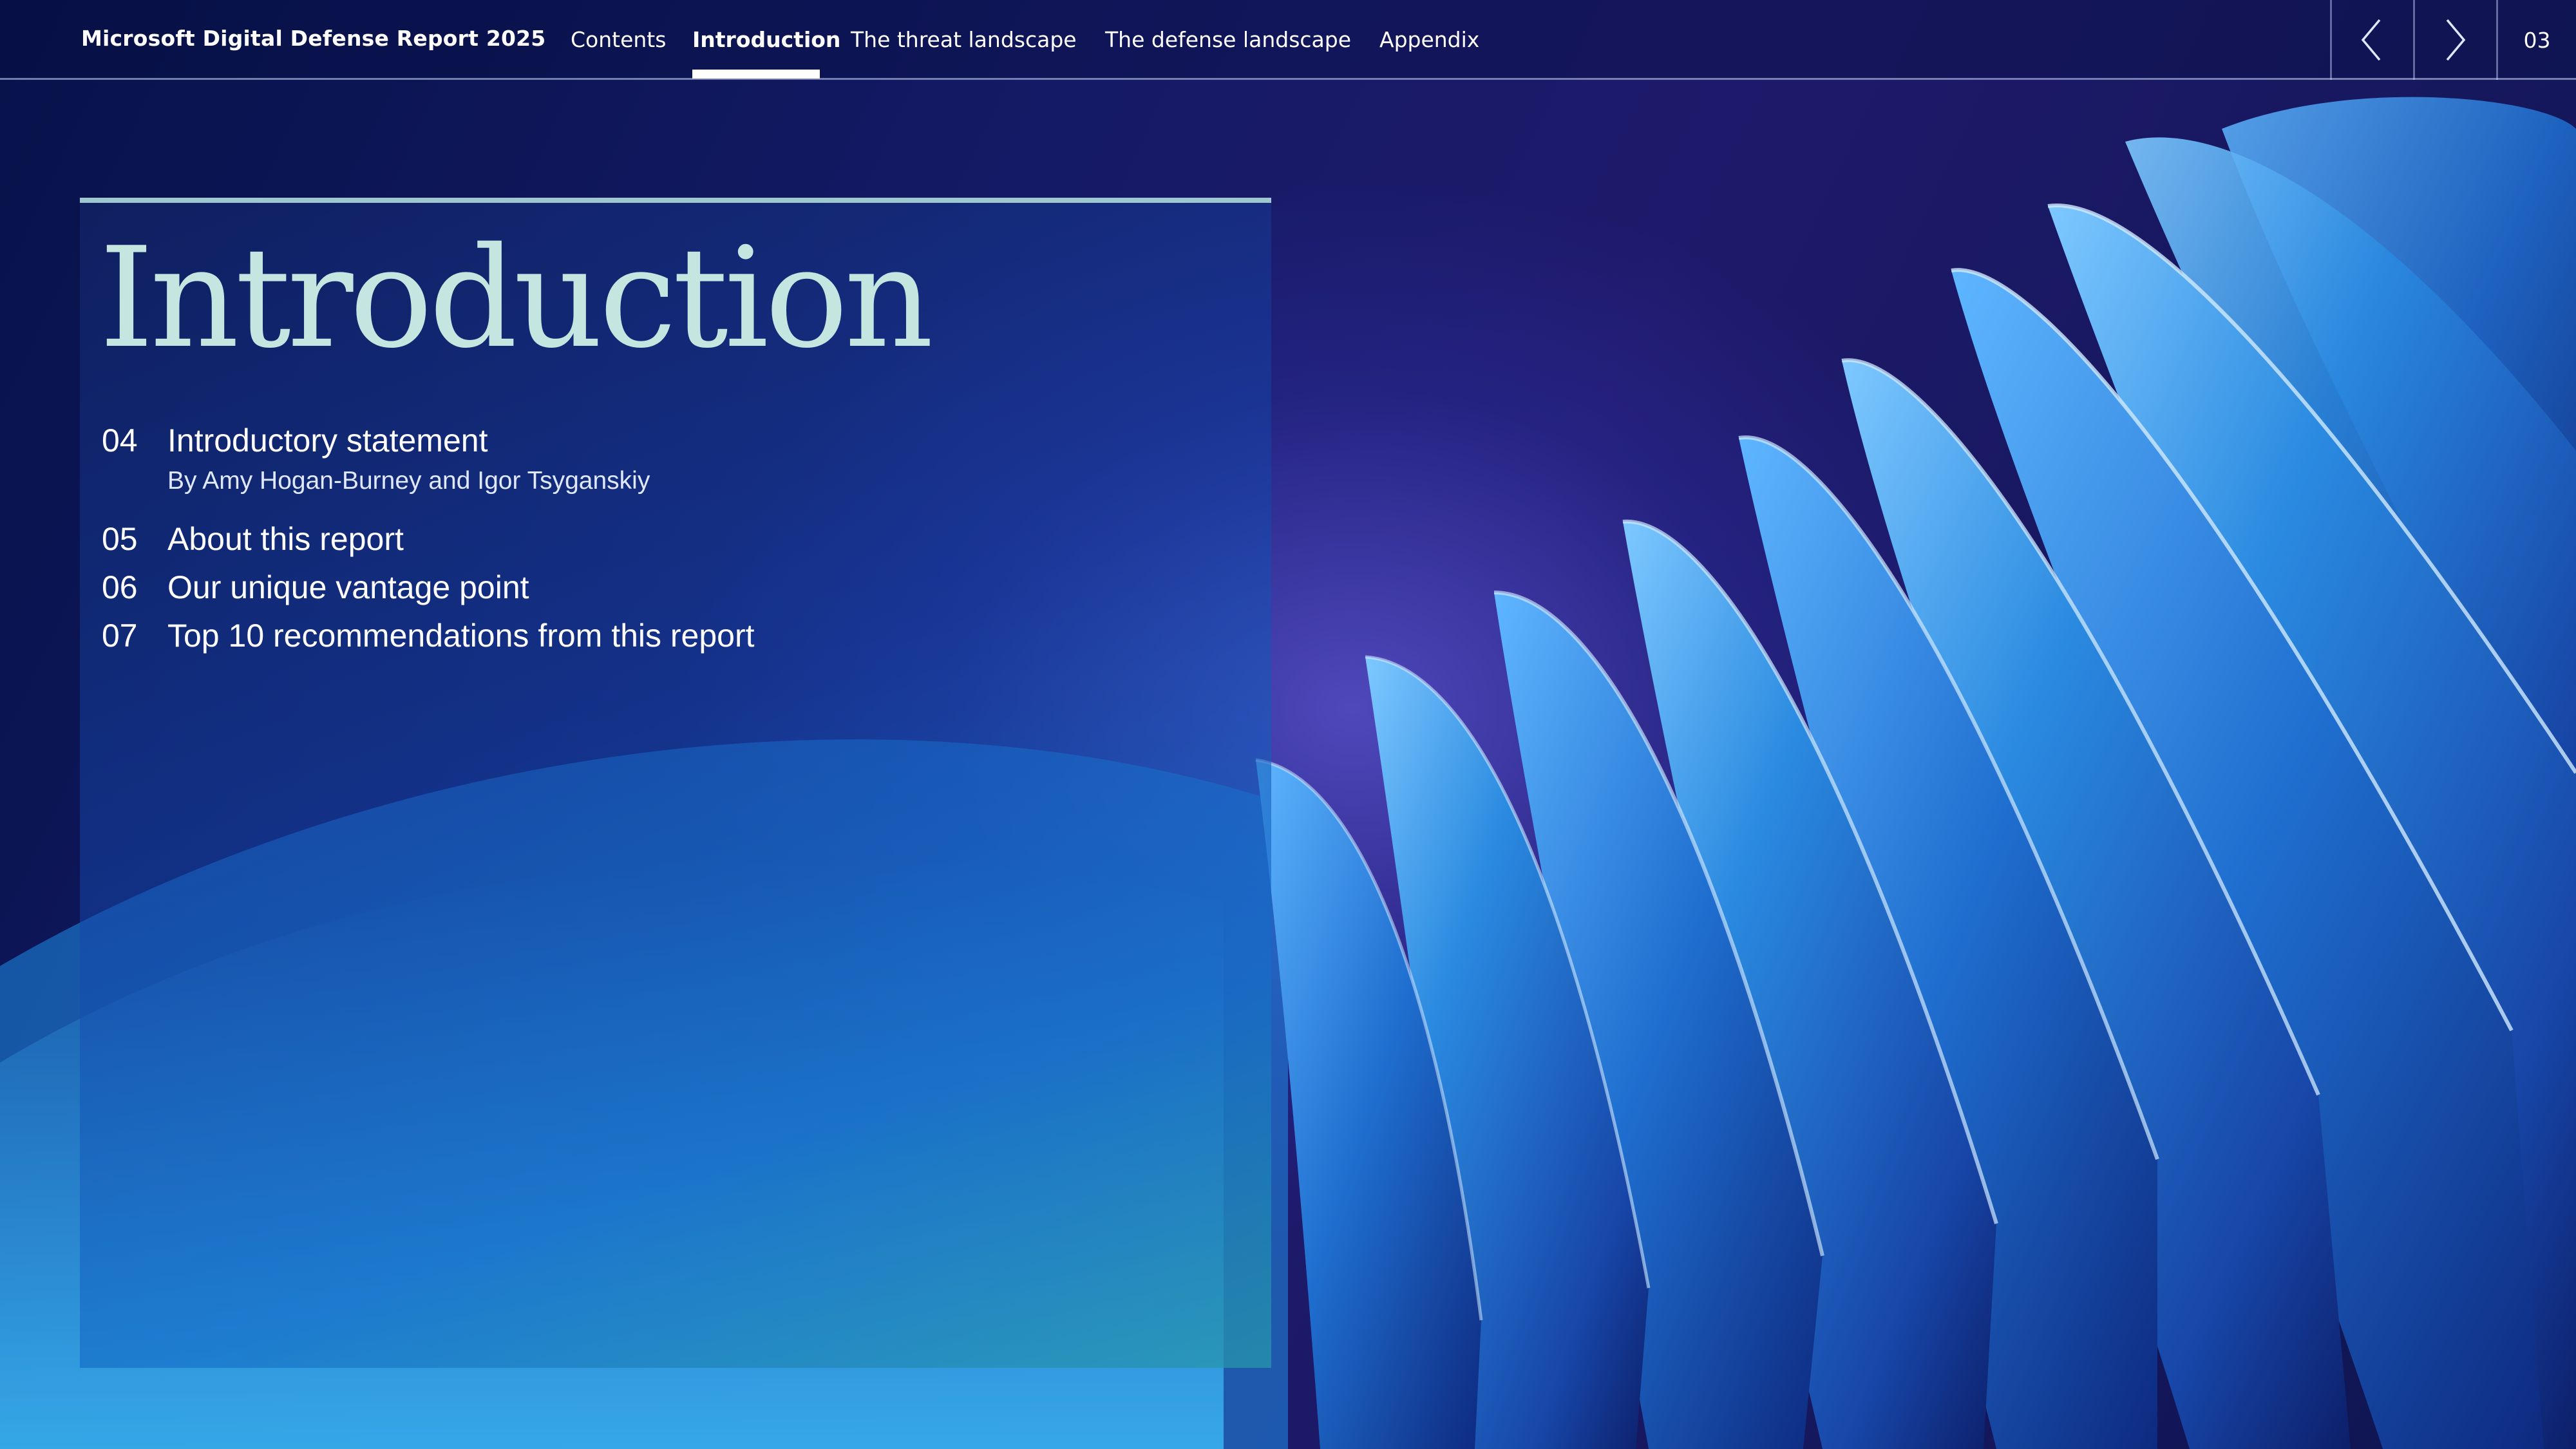  Describe the element at coordinates (120, 539) in the screenshot. I see `toc-page-number: 05` at that location.